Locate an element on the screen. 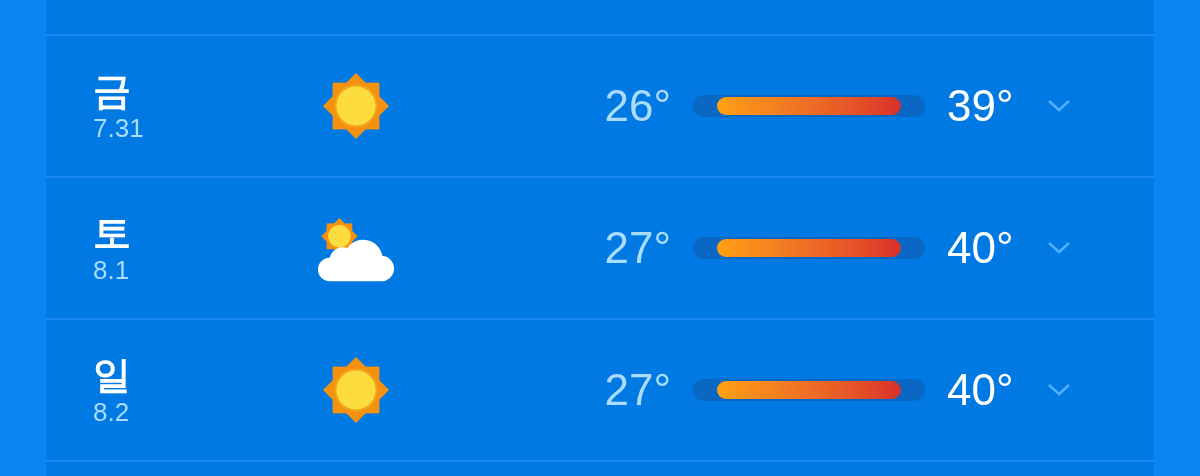 This screenshot has width=1200, height=476. high-temperature: 39° is located at coordinates (981, 106).